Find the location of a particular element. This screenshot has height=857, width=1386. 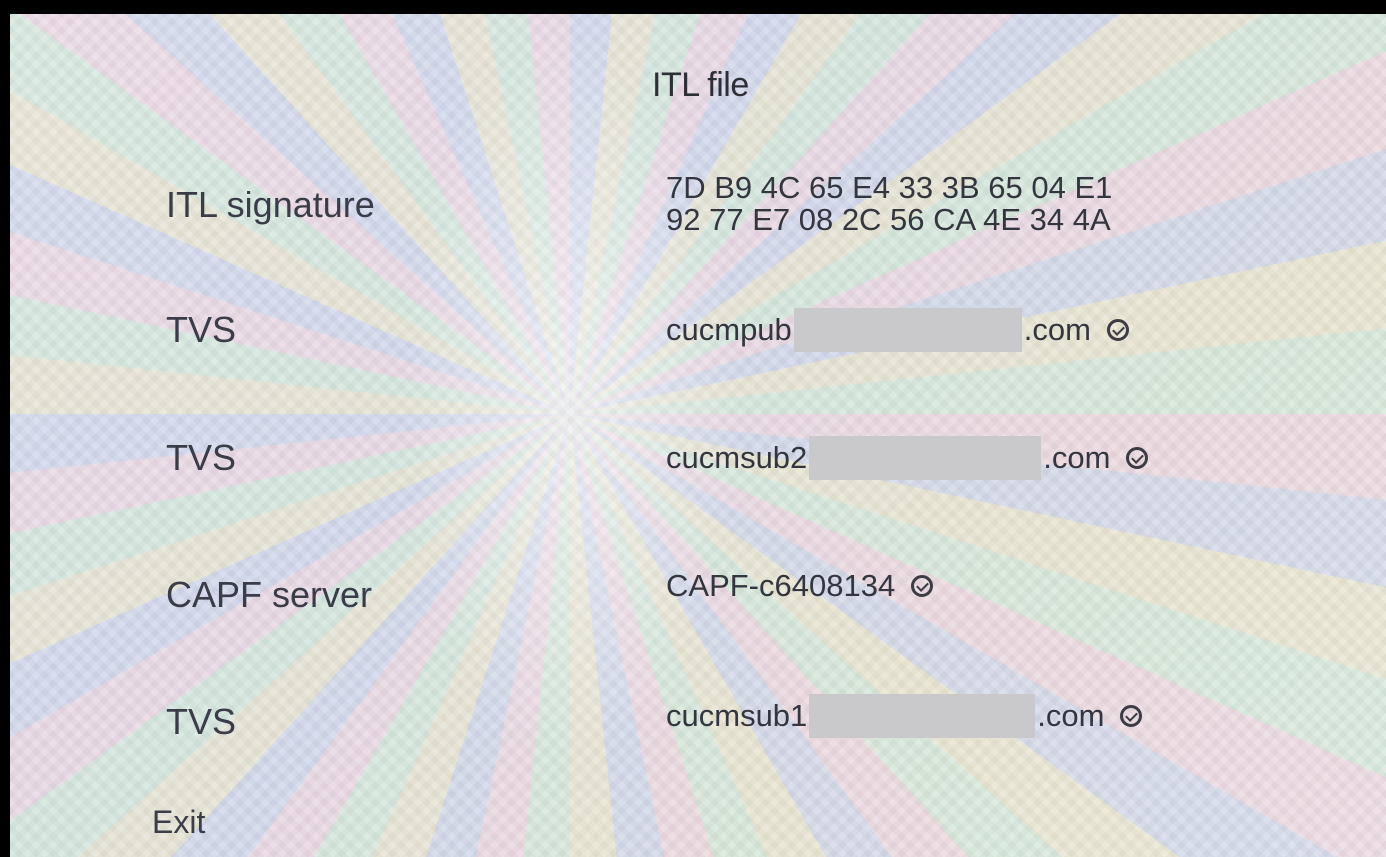

exit-softkey: Exit is located at coordinates (178, 822).